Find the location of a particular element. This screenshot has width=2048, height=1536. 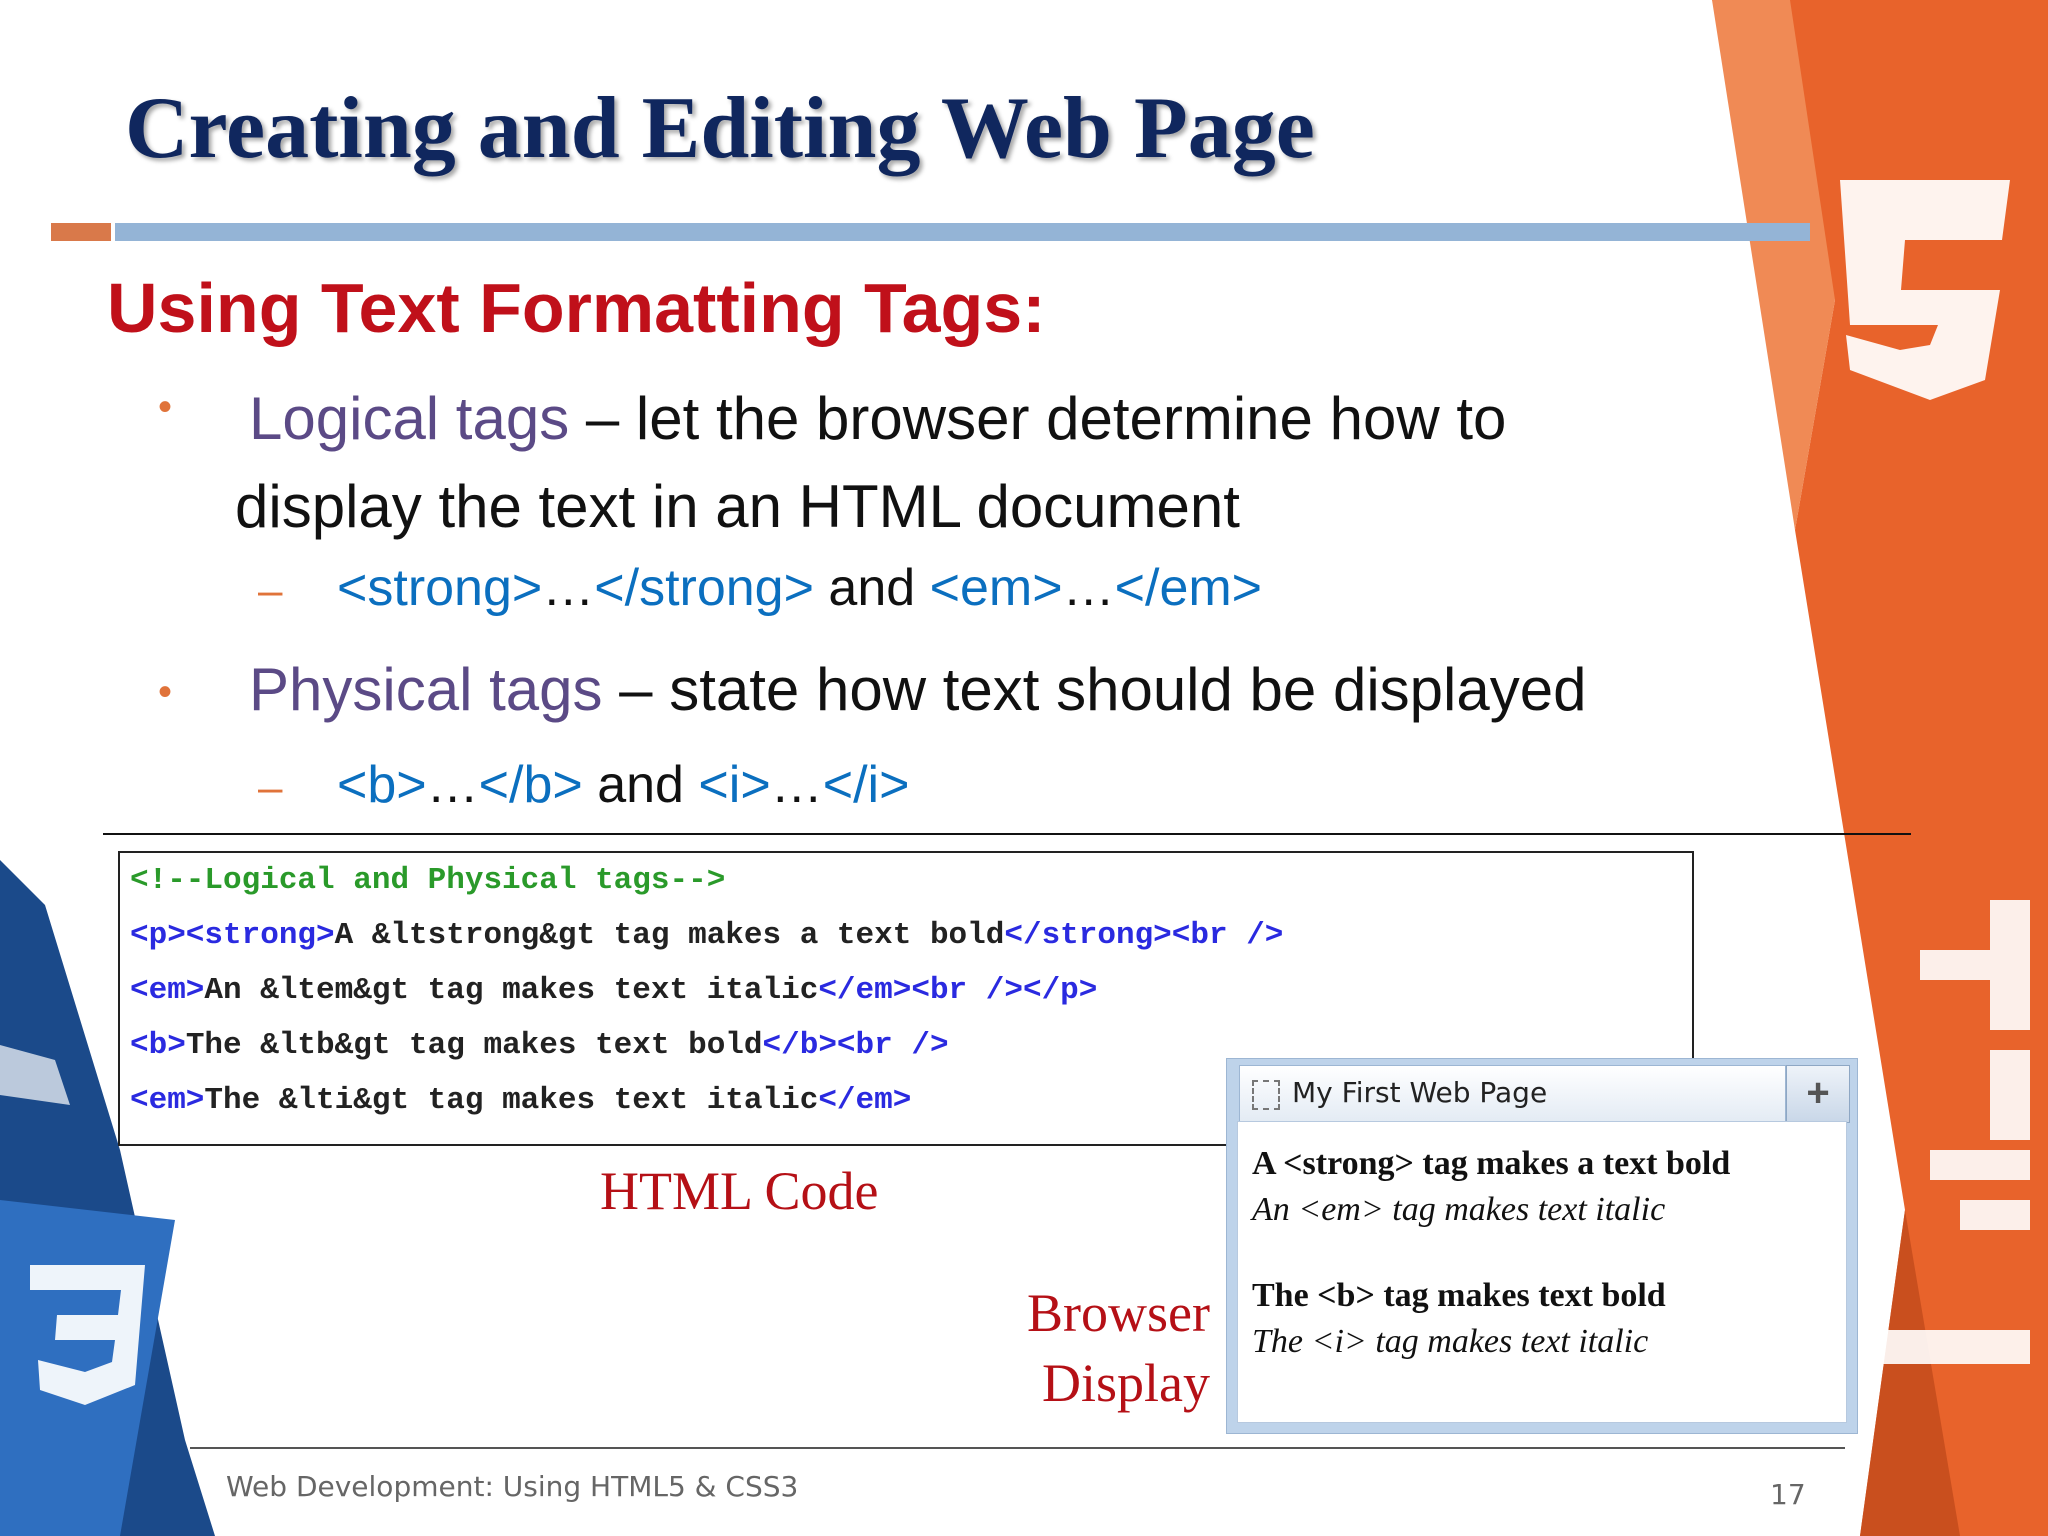

html5-logo-icon is located at coordinates (1925, 290).